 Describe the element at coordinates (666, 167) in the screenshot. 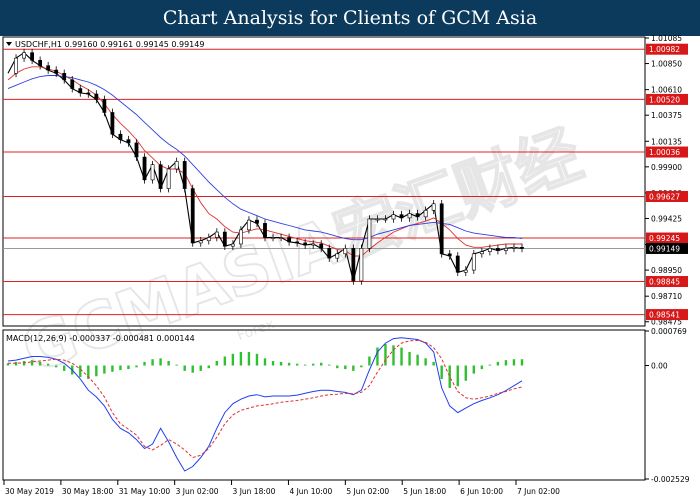

I see `y-tick-label: 0.99900` at that location.